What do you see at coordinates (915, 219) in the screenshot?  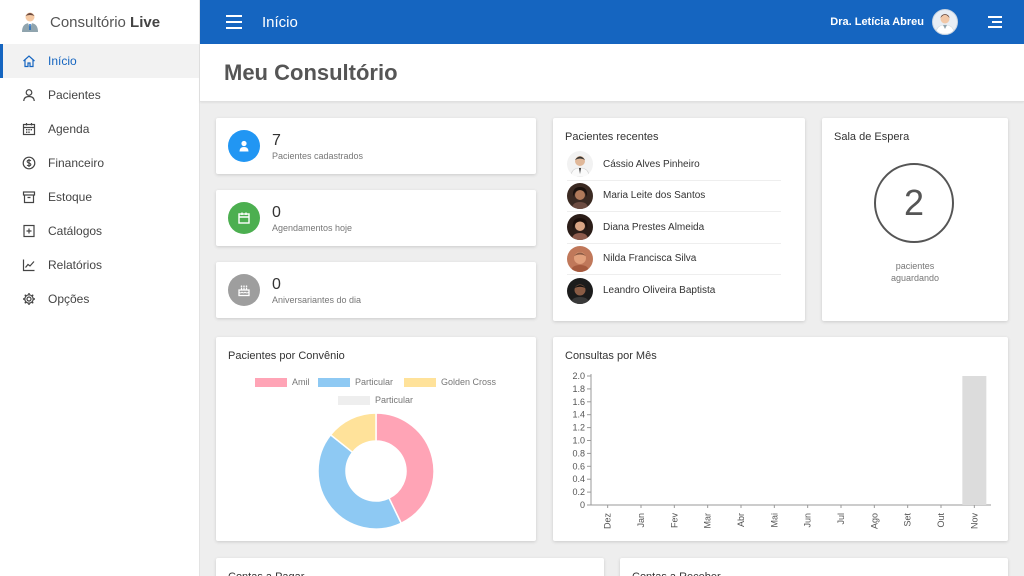 I see `waiting-room-card: Sala de Espera 2 pacientes aguardando` at bounding box center [915, 219].